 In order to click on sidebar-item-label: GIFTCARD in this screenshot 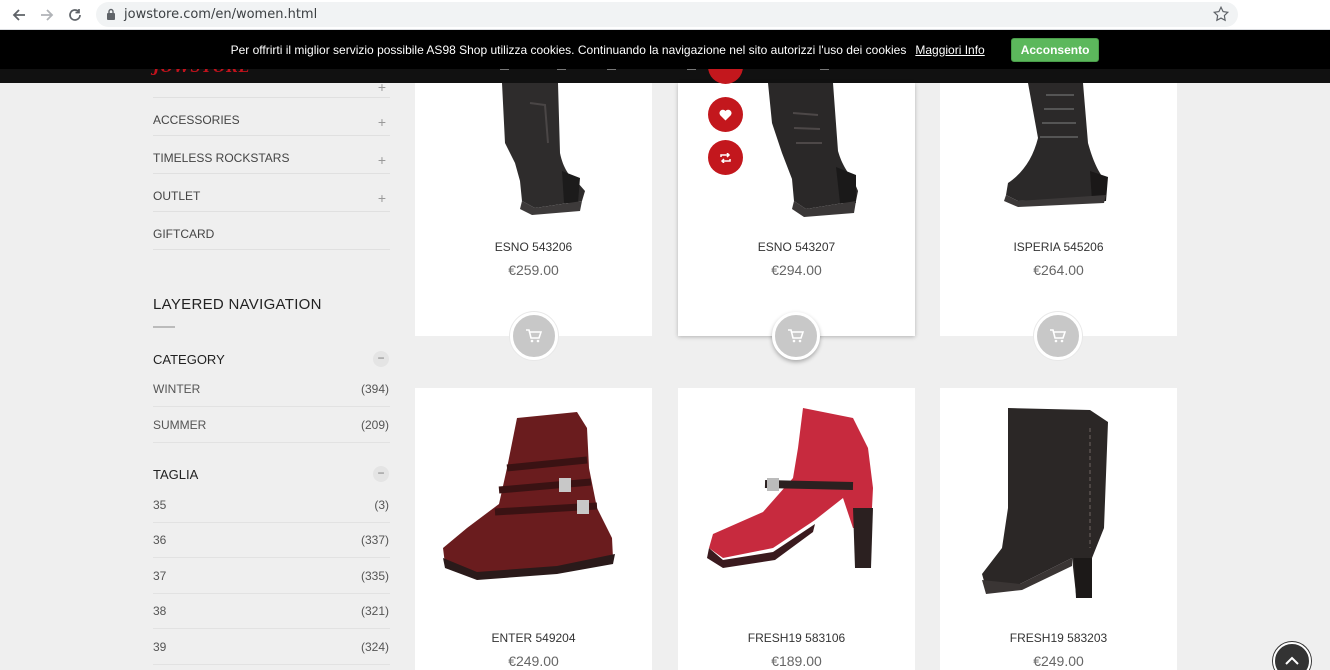, I will do `click(184, 234)`.